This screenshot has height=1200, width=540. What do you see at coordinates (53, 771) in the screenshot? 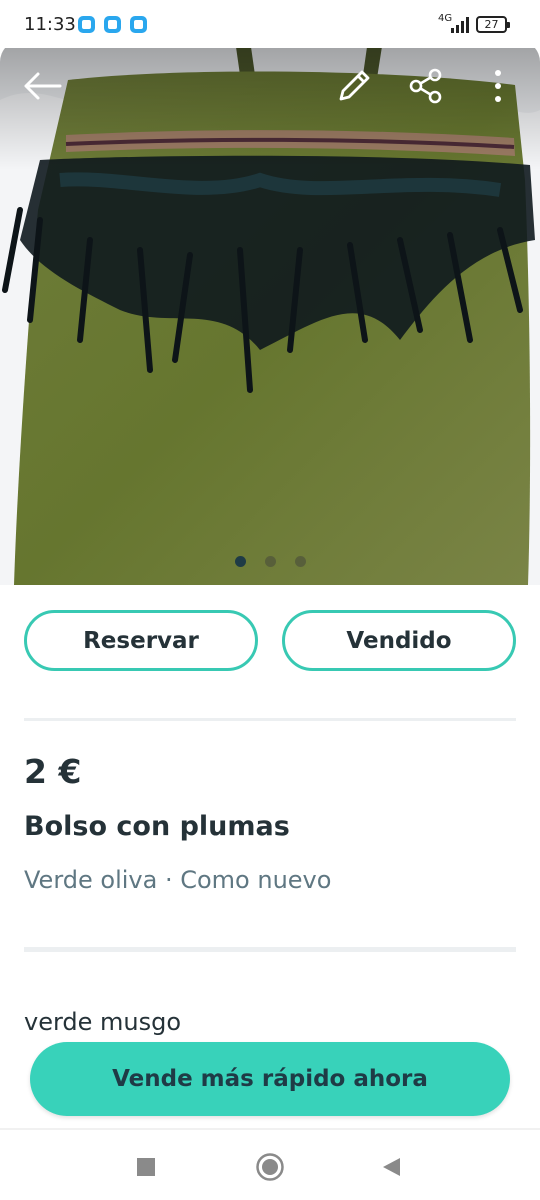
I see `price: 2 €` at bounding box center [53, 771].